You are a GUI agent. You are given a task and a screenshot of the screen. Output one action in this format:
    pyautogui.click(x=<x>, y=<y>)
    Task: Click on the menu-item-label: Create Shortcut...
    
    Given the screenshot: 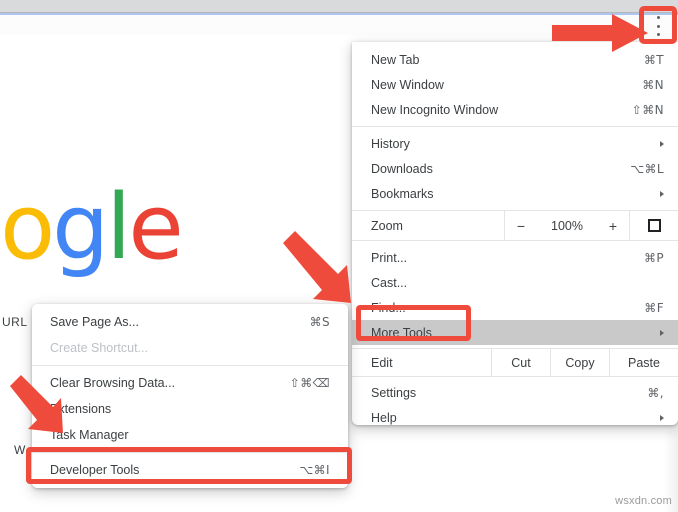 What is the action you would take?
    pyautogui.click(x=99, y=348)
    